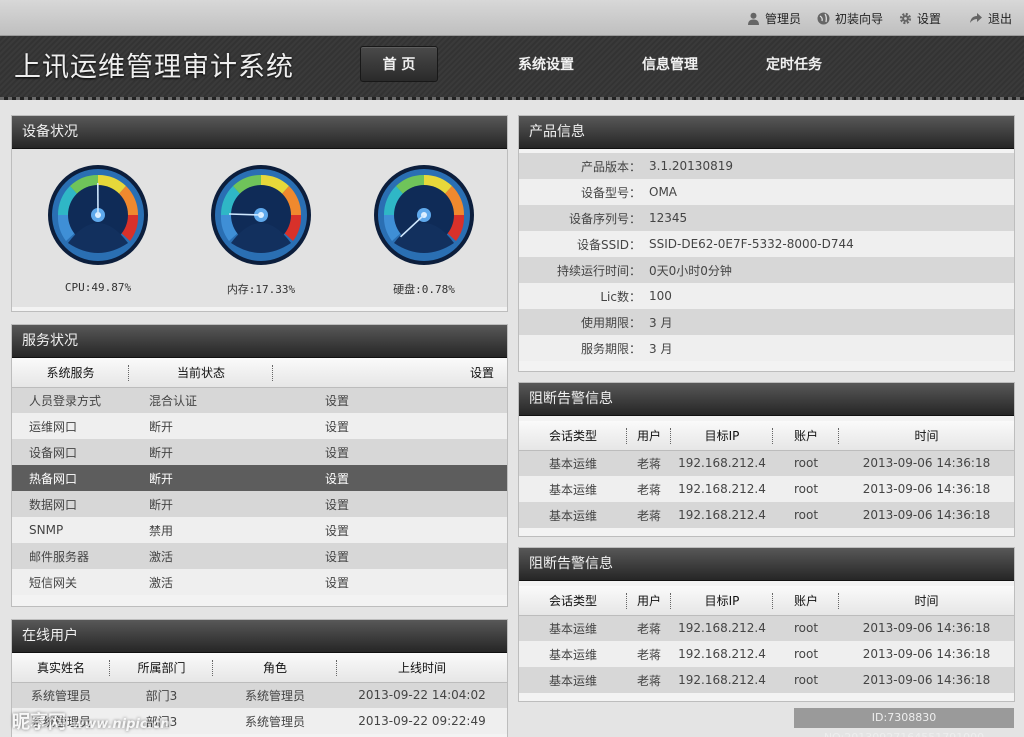 This screenshot has width=1024, height=737. Describe the element at coordinates (649, 601) in the screenshot. I see `column-header: 用户` at that location.